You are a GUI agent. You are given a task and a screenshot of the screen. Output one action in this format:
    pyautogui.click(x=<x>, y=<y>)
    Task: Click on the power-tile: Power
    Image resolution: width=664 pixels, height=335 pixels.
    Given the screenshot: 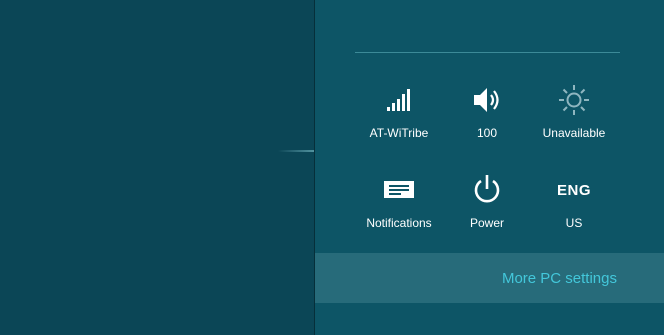 What is the action you would take?
    pyautogui.click(x=487, y=209)
    